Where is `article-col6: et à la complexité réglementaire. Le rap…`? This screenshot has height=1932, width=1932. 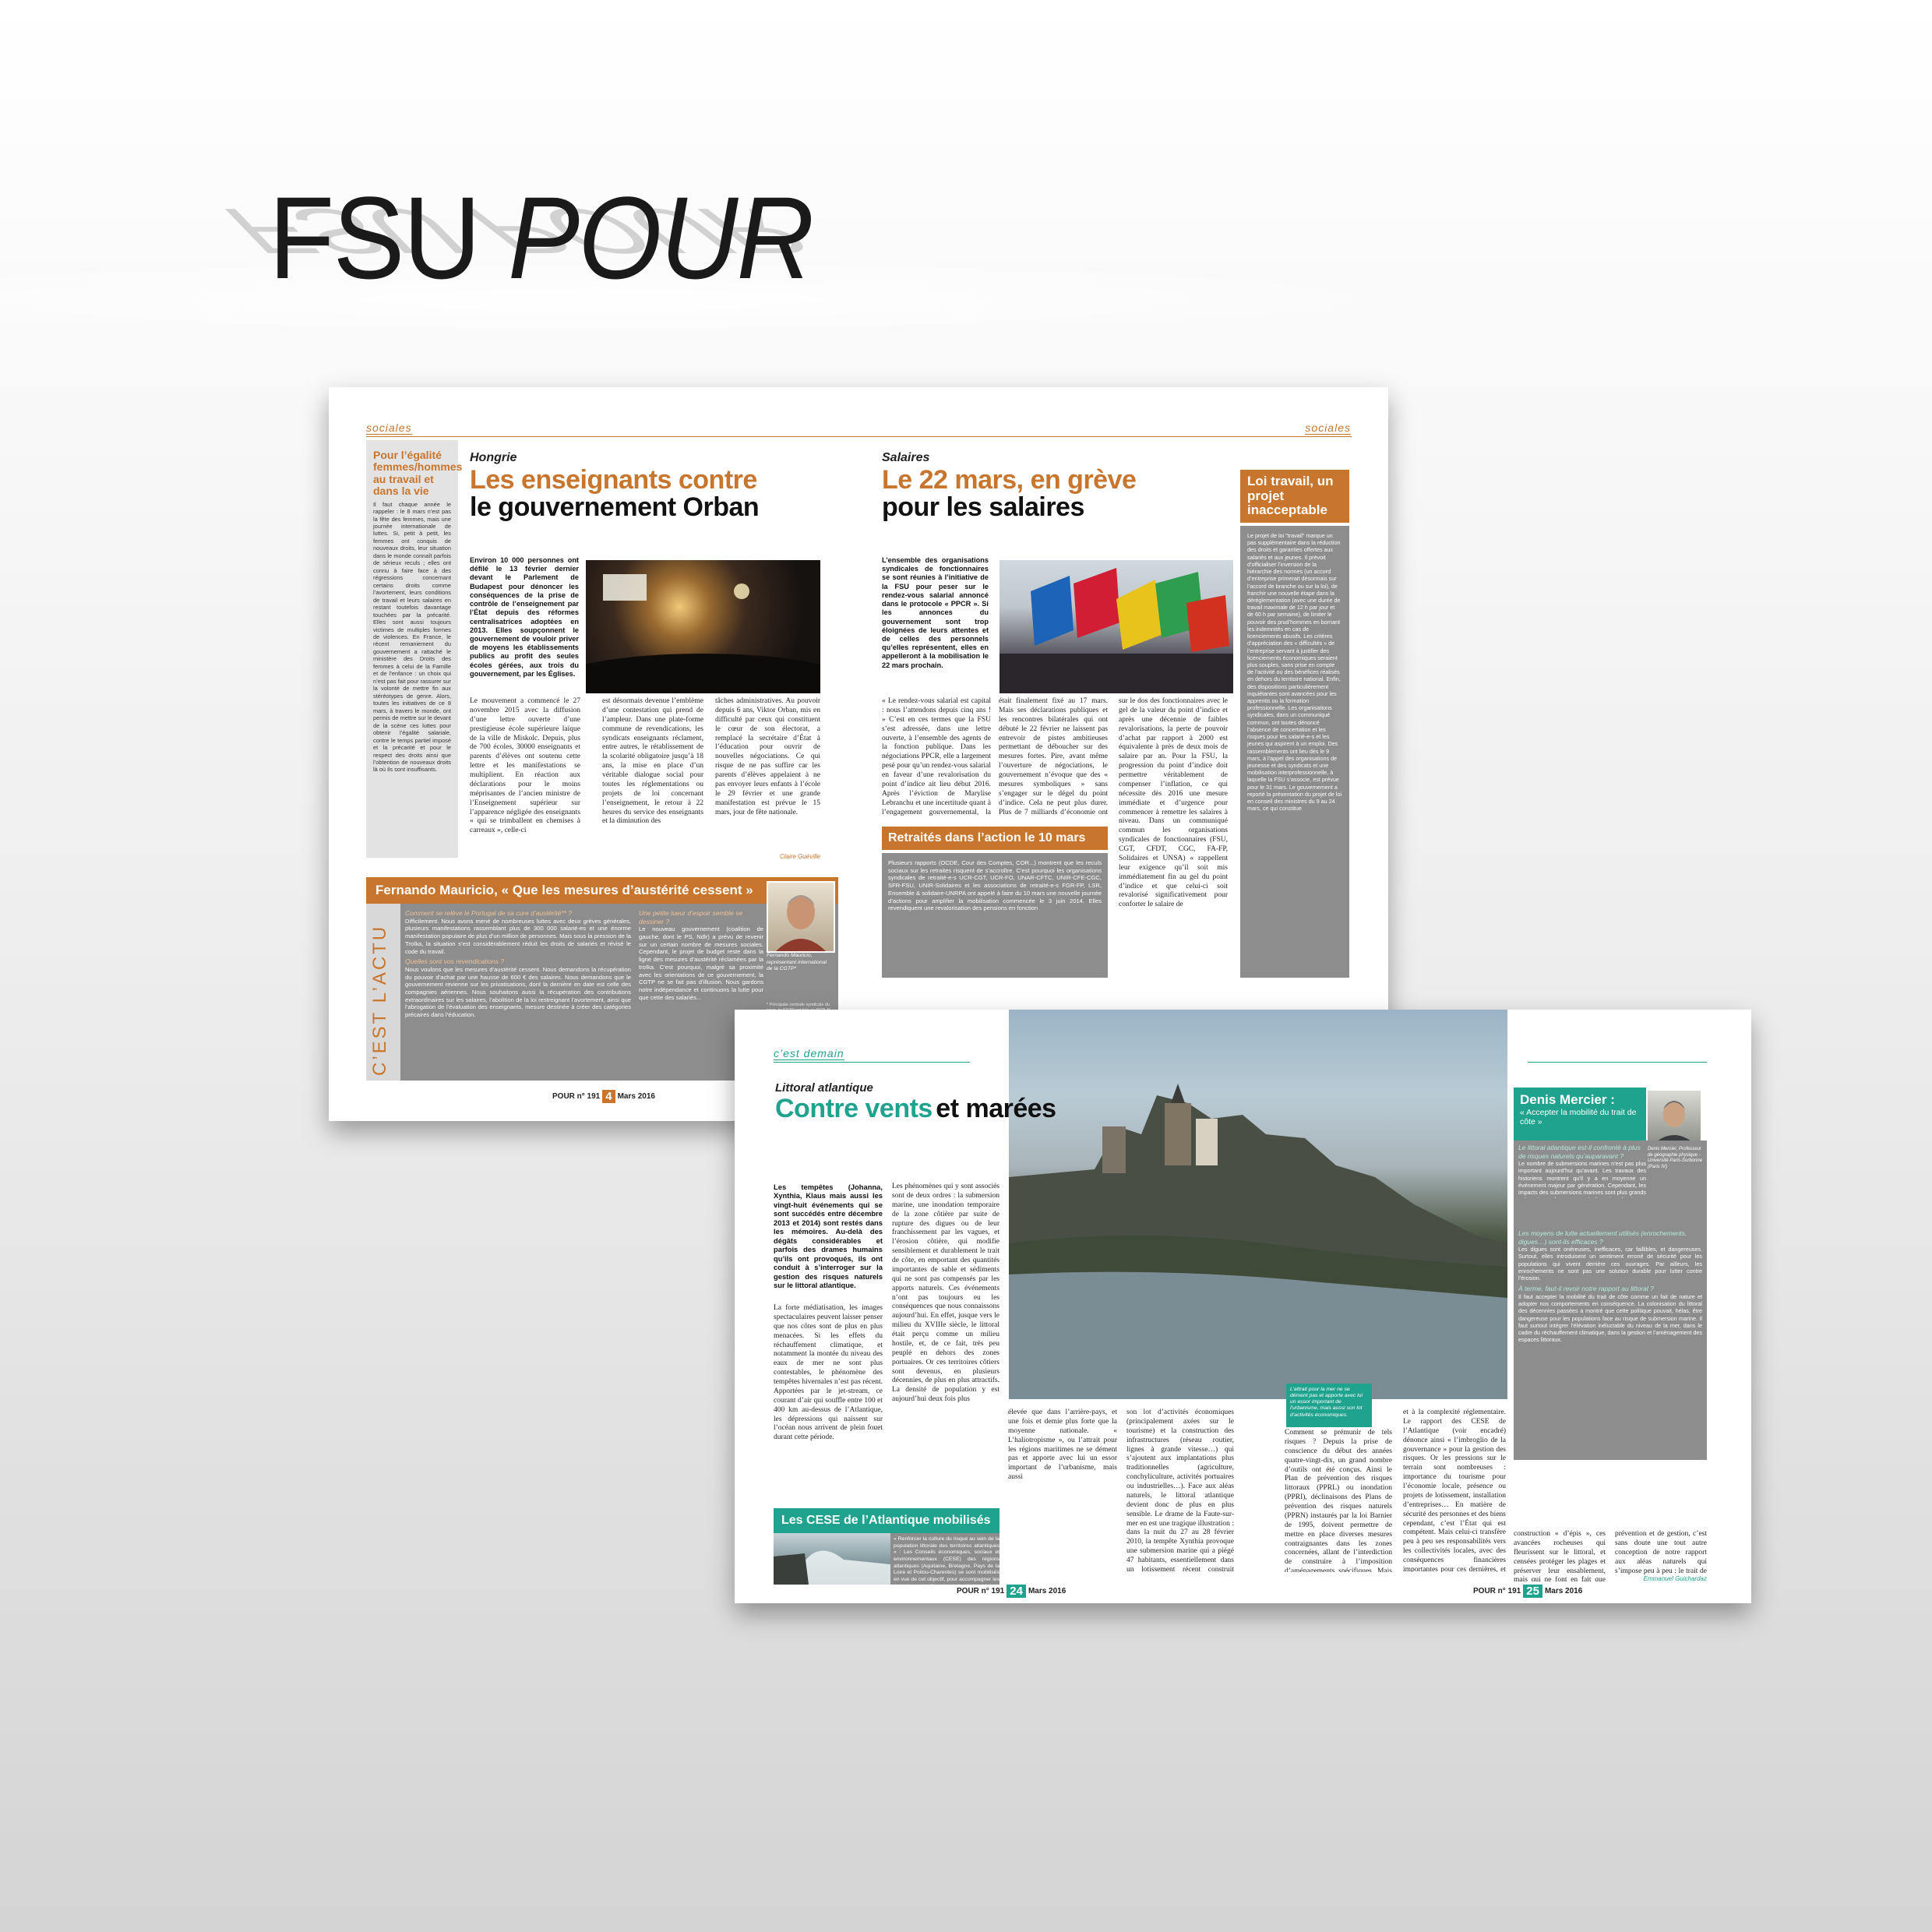
article-col6: et à la complexité réglementaire. Le rap… is located at coordinates (1455, 1490).